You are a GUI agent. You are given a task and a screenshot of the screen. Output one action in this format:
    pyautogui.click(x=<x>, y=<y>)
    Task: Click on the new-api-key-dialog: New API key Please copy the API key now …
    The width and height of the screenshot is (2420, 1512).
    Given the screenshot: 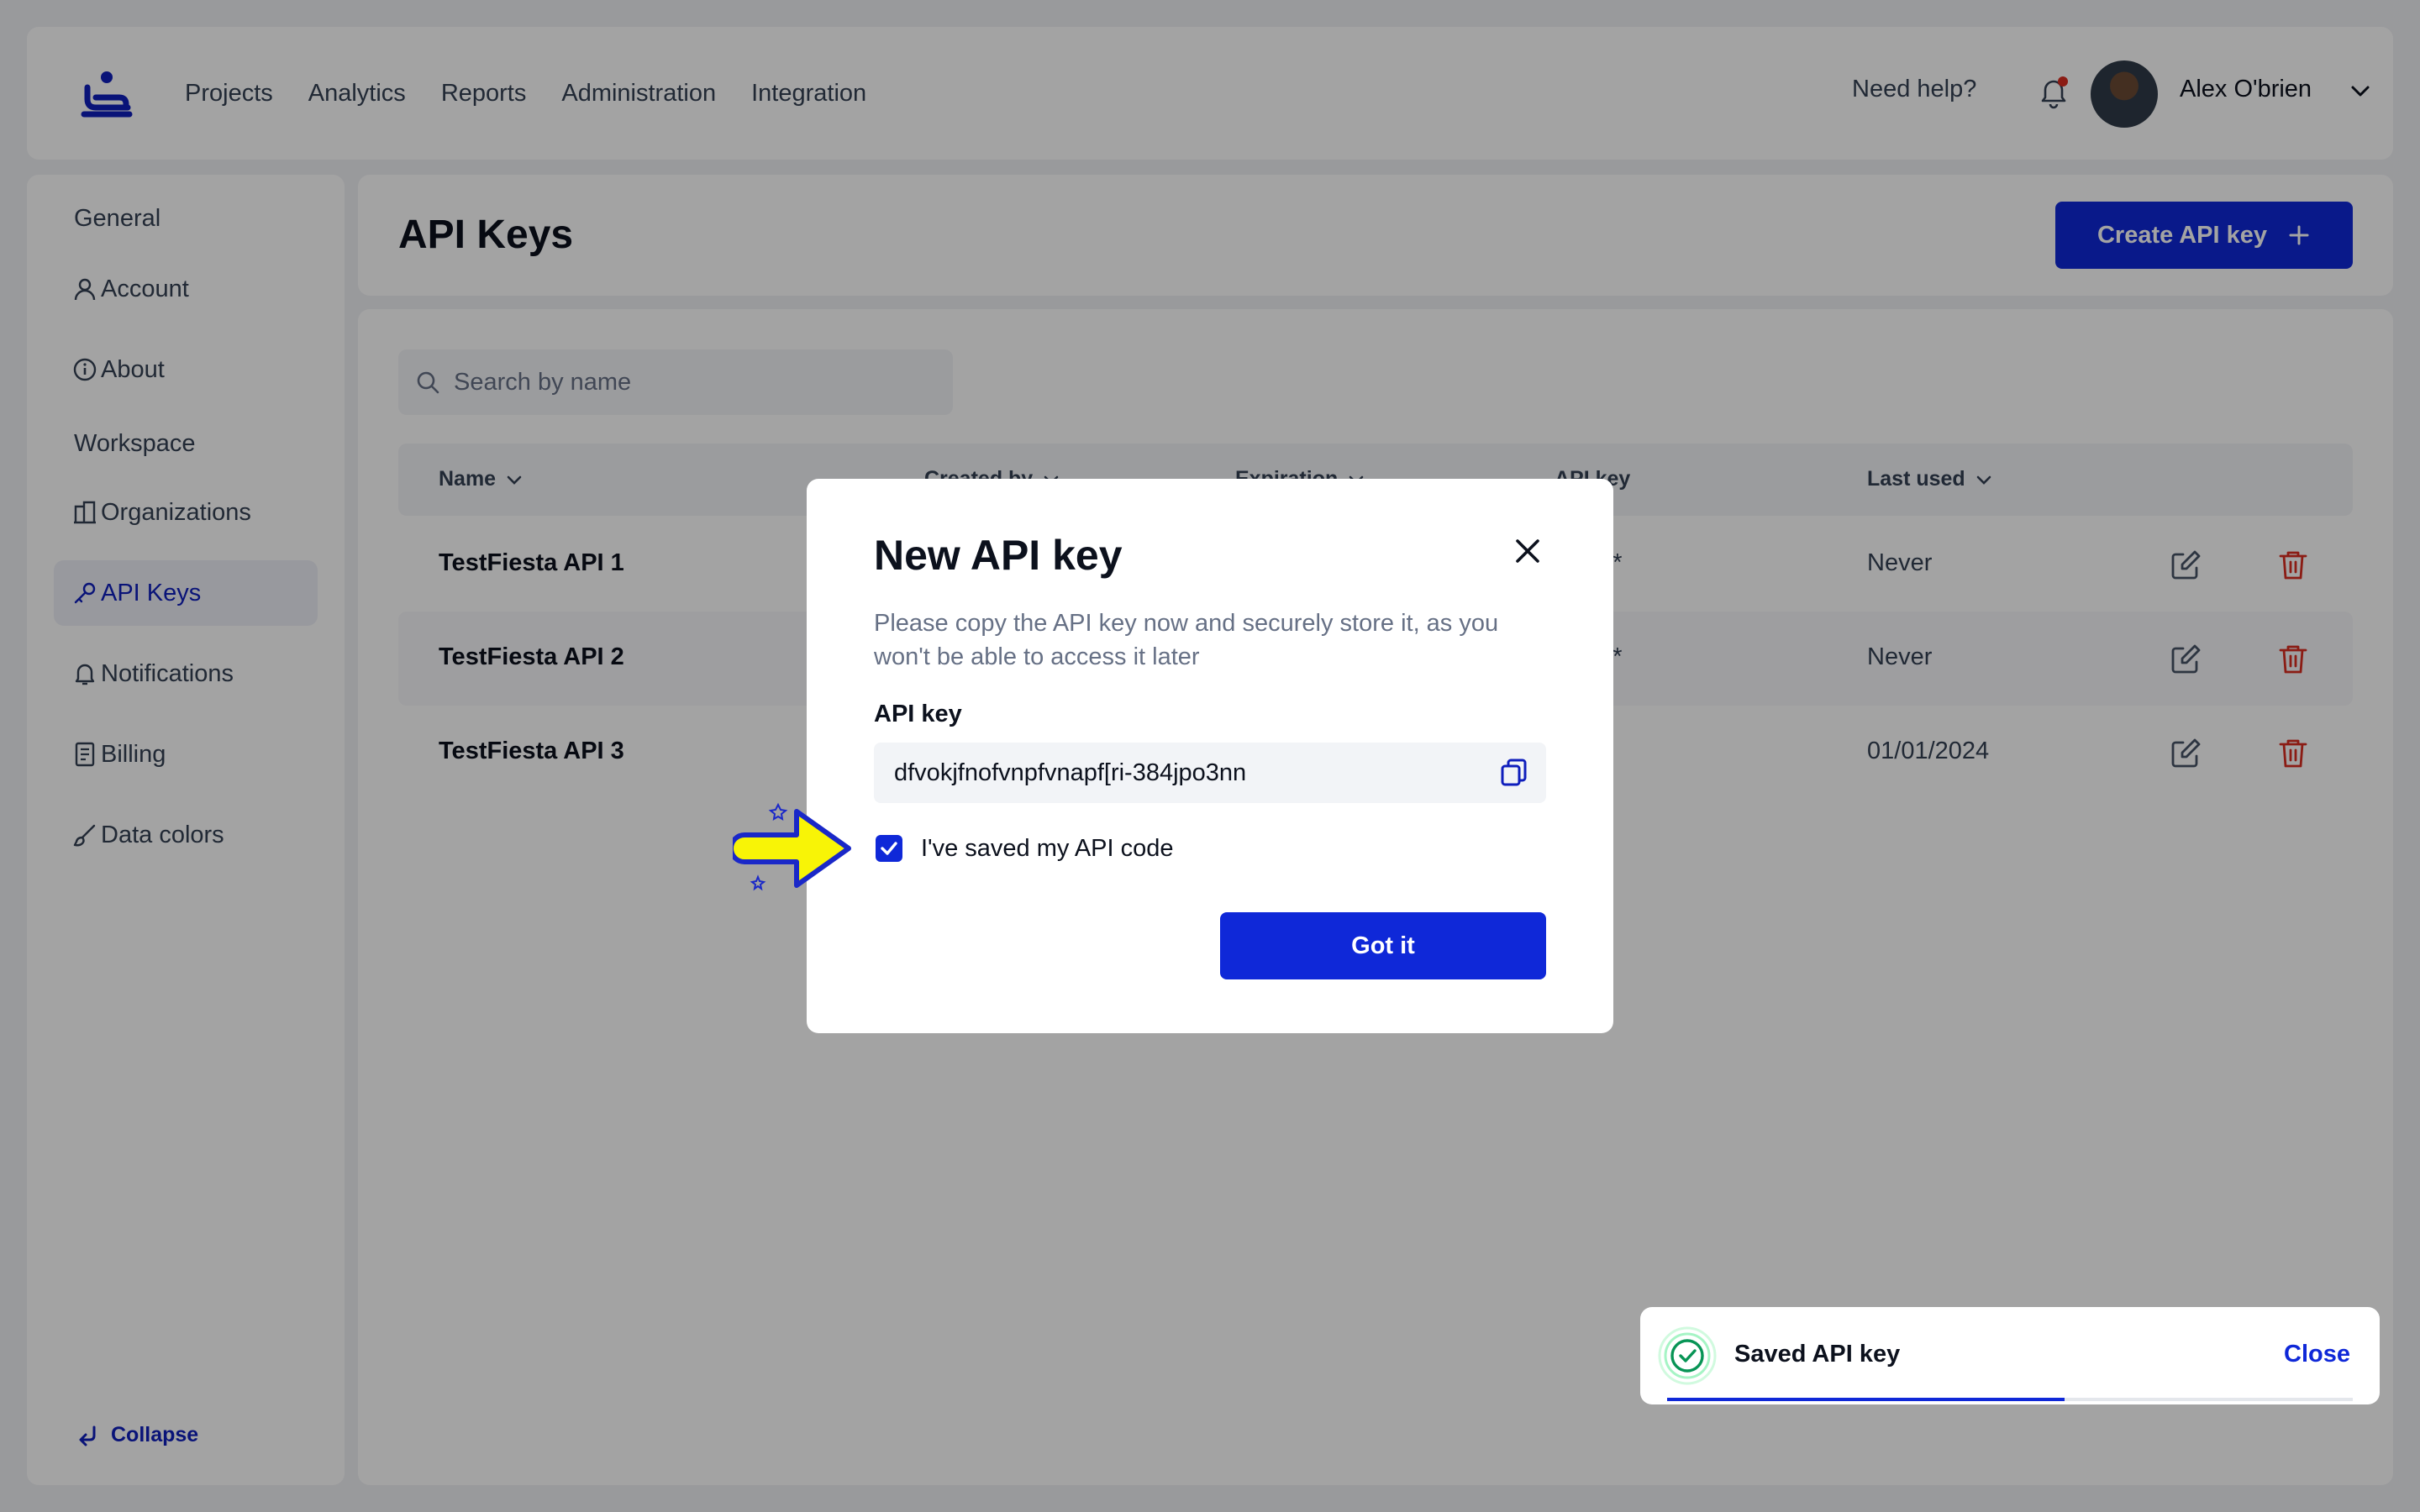 What is the action you would take?
    pyautogui.click(x=1210, y=756)
    